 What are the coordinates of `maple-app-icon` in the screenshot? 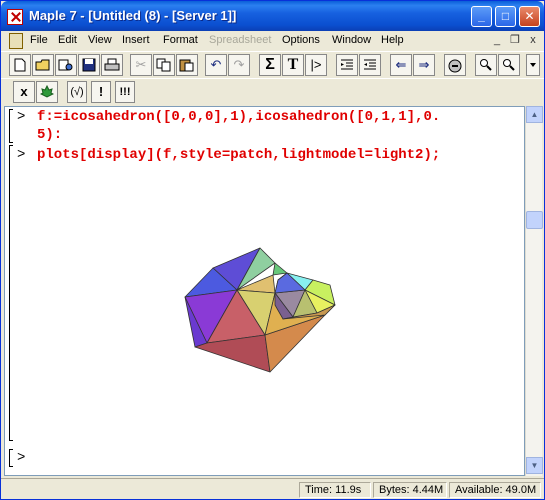 It's located at (15, 17).